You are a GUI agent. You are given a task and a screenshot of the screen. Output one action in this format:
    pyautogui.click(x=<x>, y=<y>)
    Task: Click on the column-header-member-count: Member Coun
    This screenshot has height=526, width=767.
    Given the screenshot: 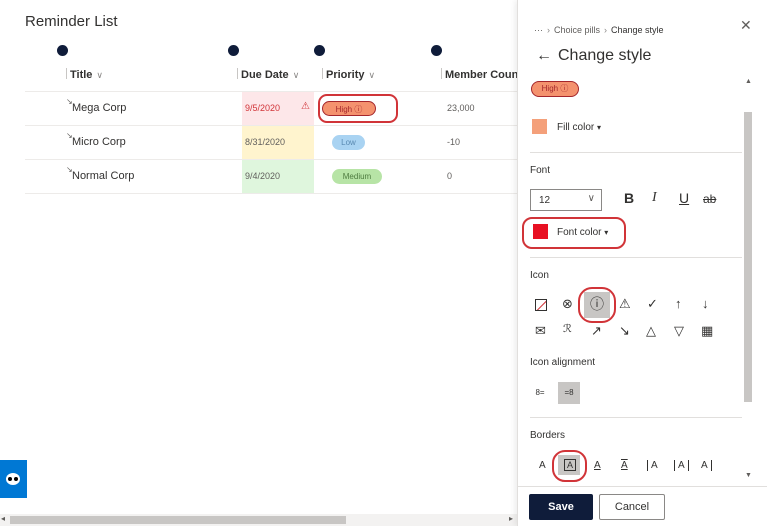 What is the action you would take?
    pyautogui.click(x=479, y=74)
    